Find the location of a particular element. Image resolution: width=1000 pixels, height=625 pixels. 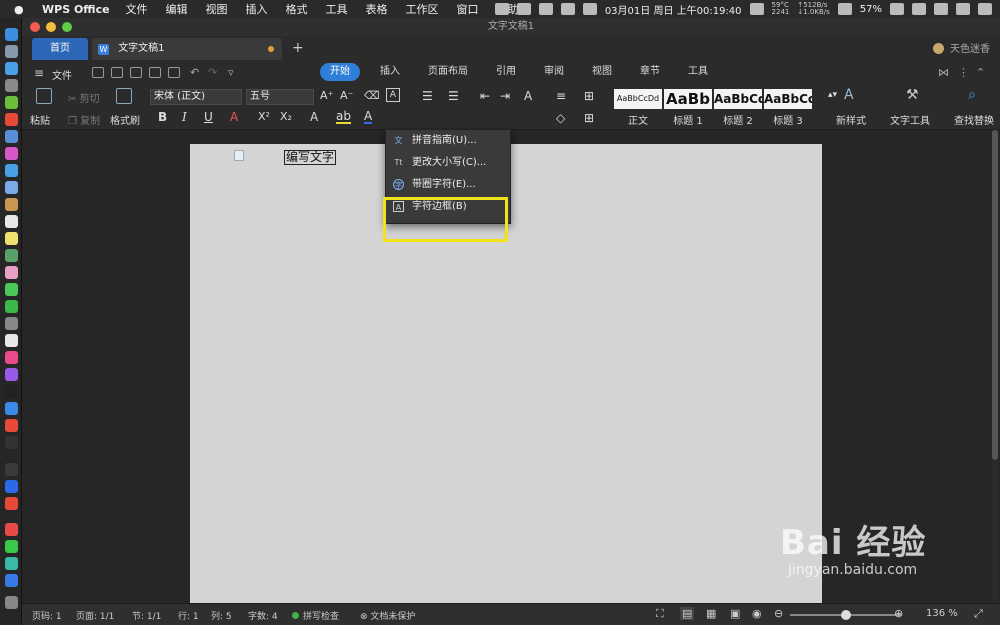

menu-file: 文件 is located at coordinates (137, 9).